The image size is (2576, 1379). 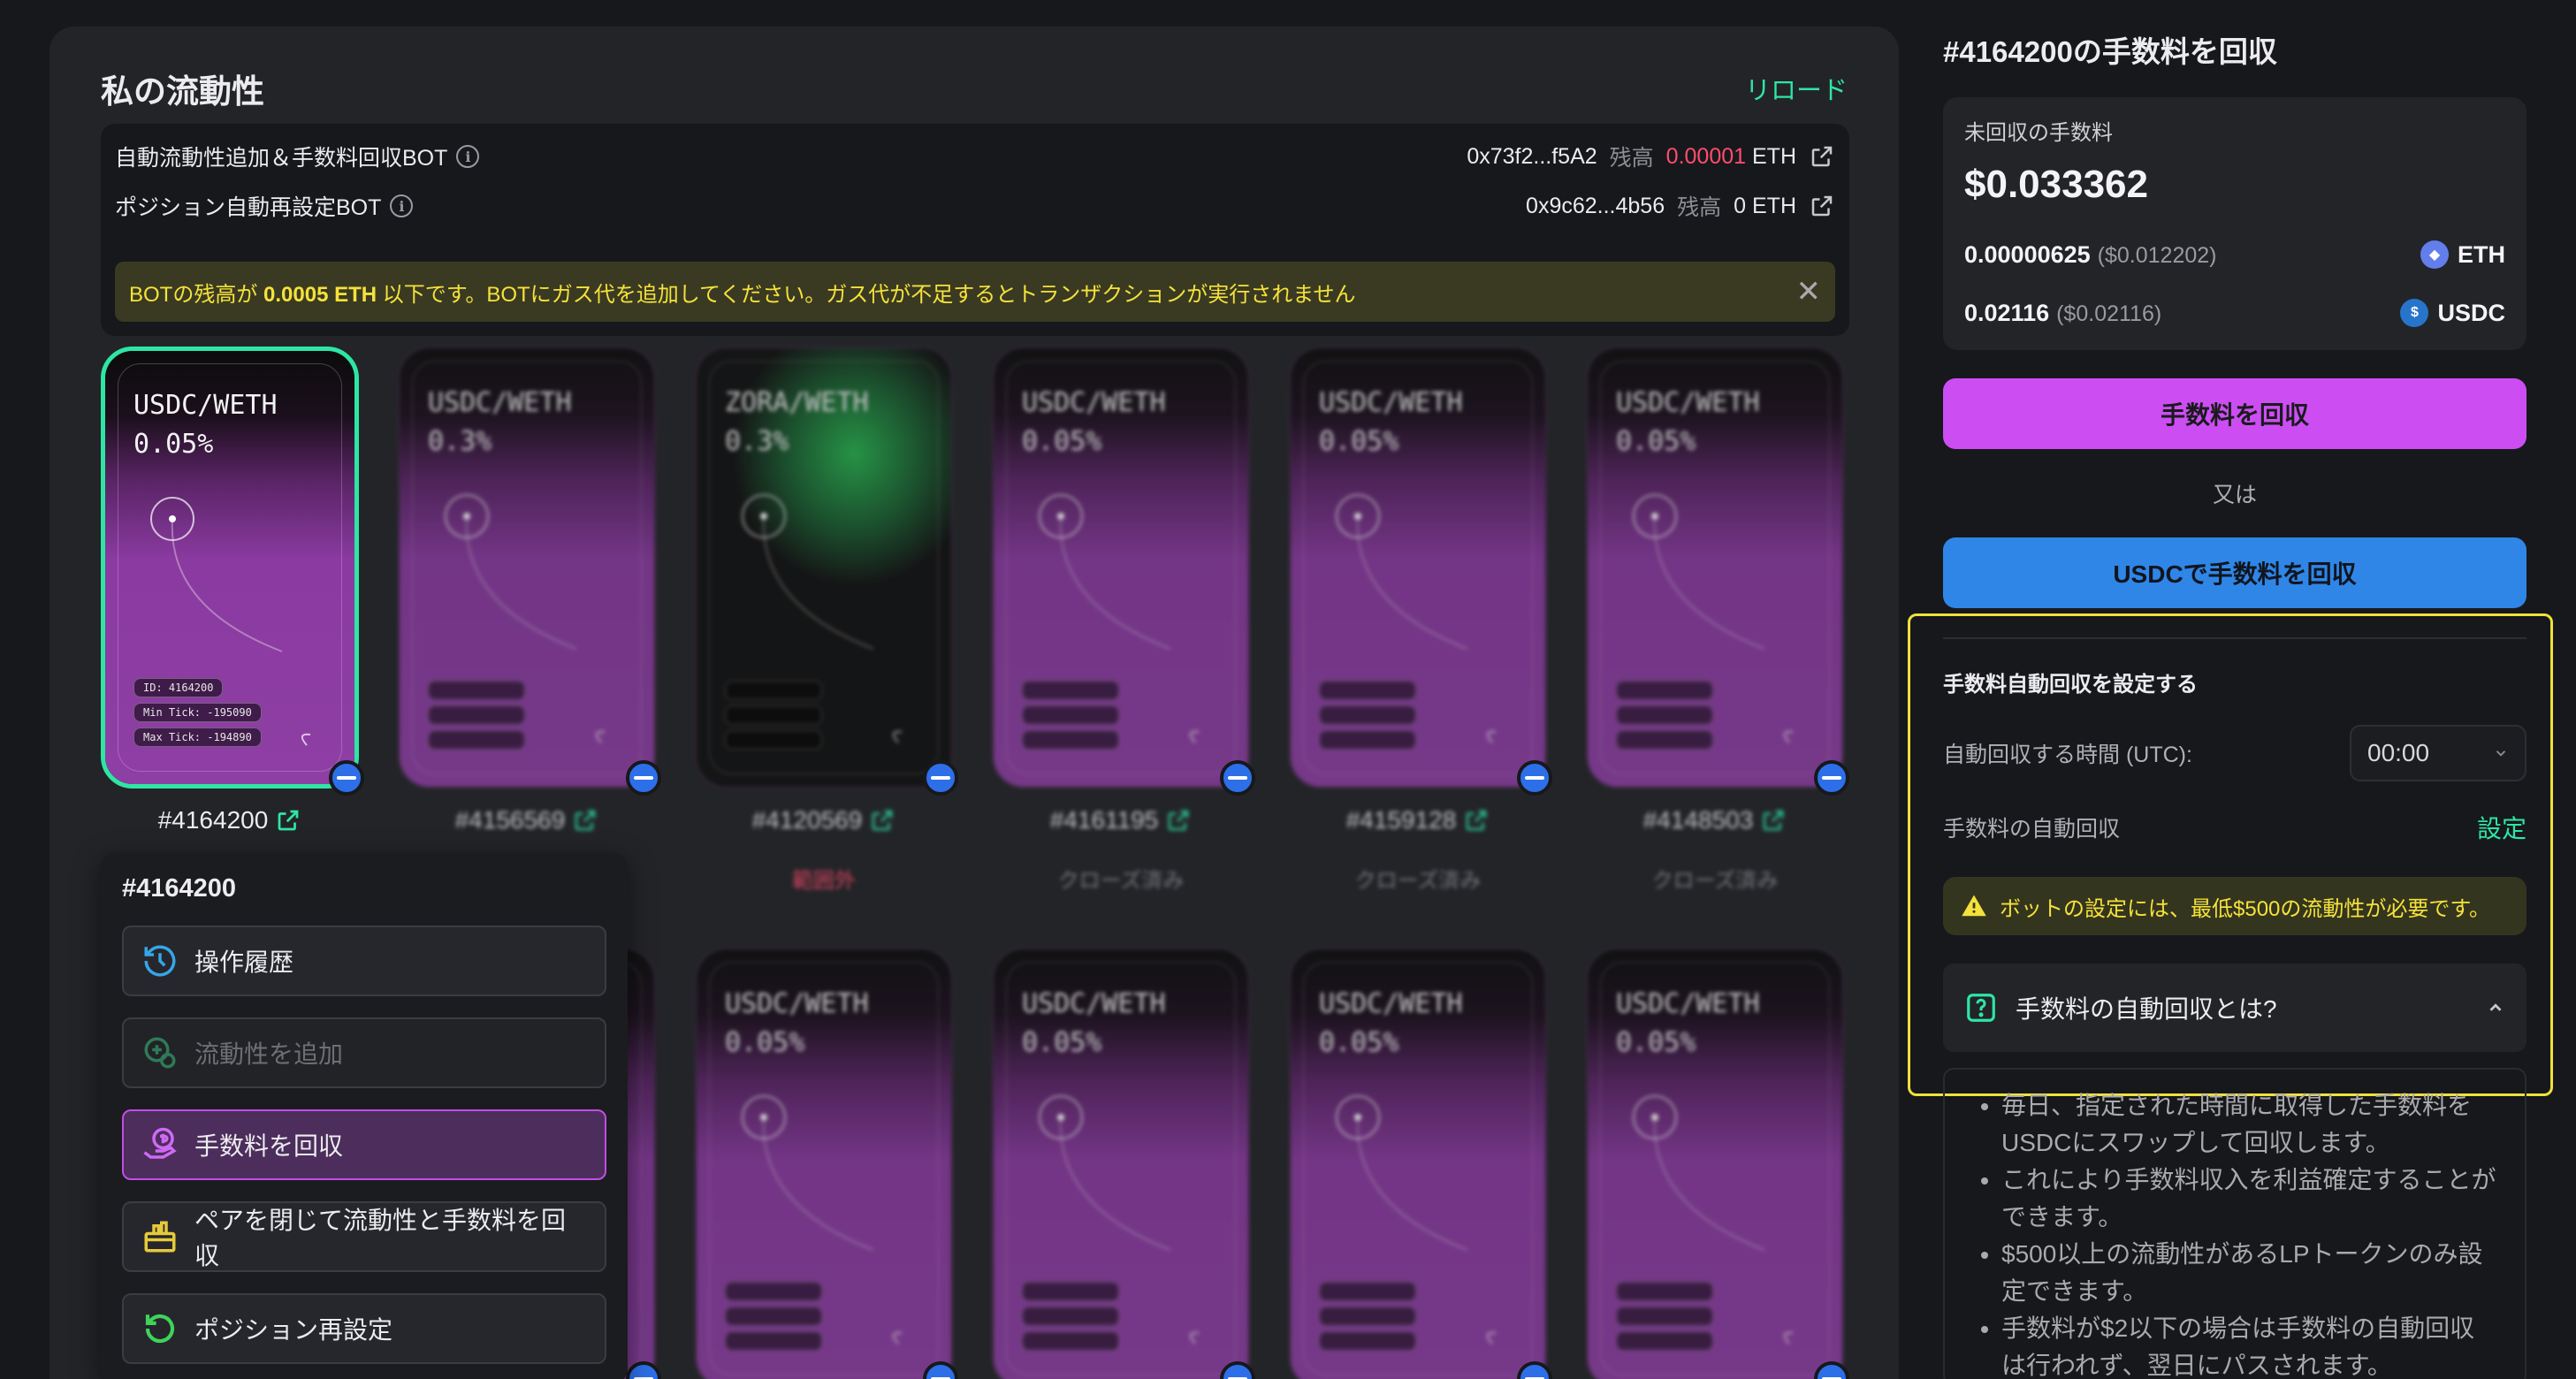 What do you see at coordinates (179, 888) in the screenshot?
I see `menu-title: #4164200` at bounding box center [179, 888].